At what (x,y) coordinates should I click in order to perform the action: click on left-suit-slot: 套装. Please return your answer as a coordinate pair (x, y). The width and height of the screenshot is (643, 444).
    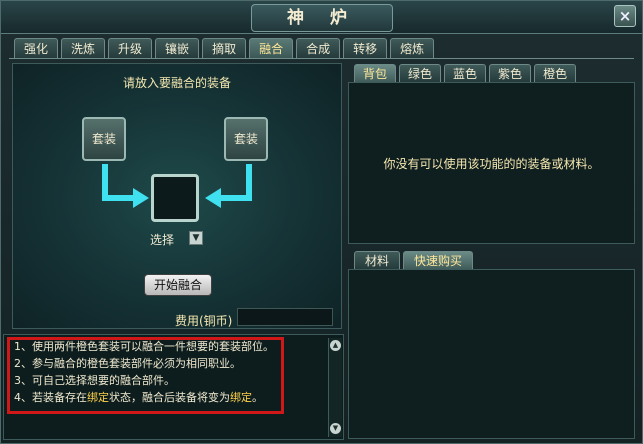
    Looking at the image, I should click on (104, 139).